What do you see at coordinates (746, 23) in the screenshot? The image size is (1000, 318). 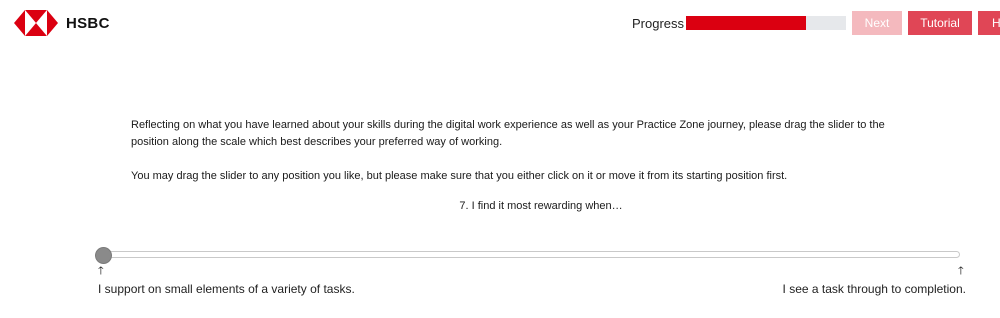 I see `progress-bar-fill` at bounding box center [746, 23].